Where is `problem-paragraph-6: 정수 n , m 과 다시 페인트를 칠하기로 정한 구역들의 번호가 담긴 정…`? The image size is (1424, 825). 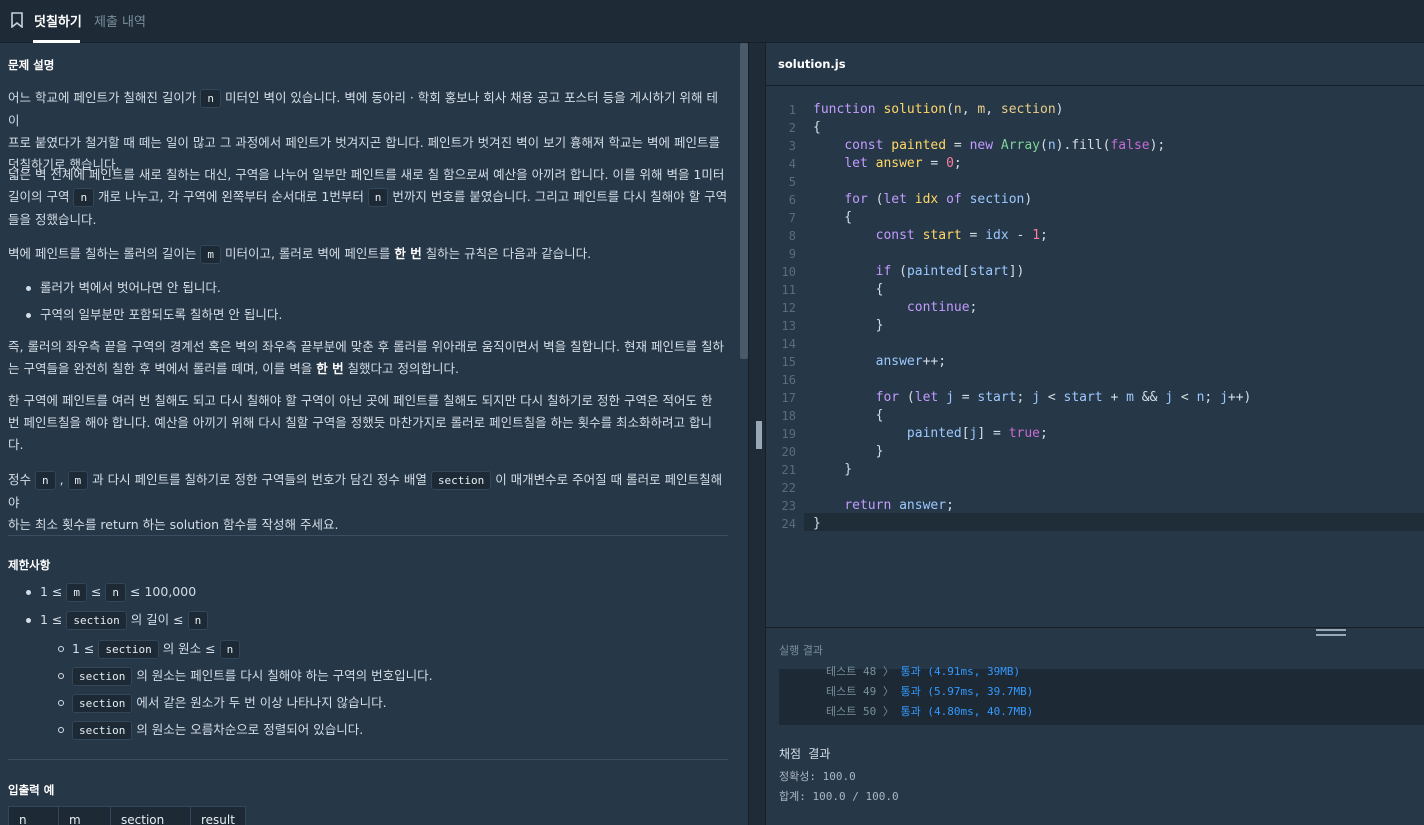 problem-paragraph-6: 정수 n , m 과 다시 페인트를 칠하기로 정한 구역들의 번호가 담긴 정… is located at coordinates (365, 501).